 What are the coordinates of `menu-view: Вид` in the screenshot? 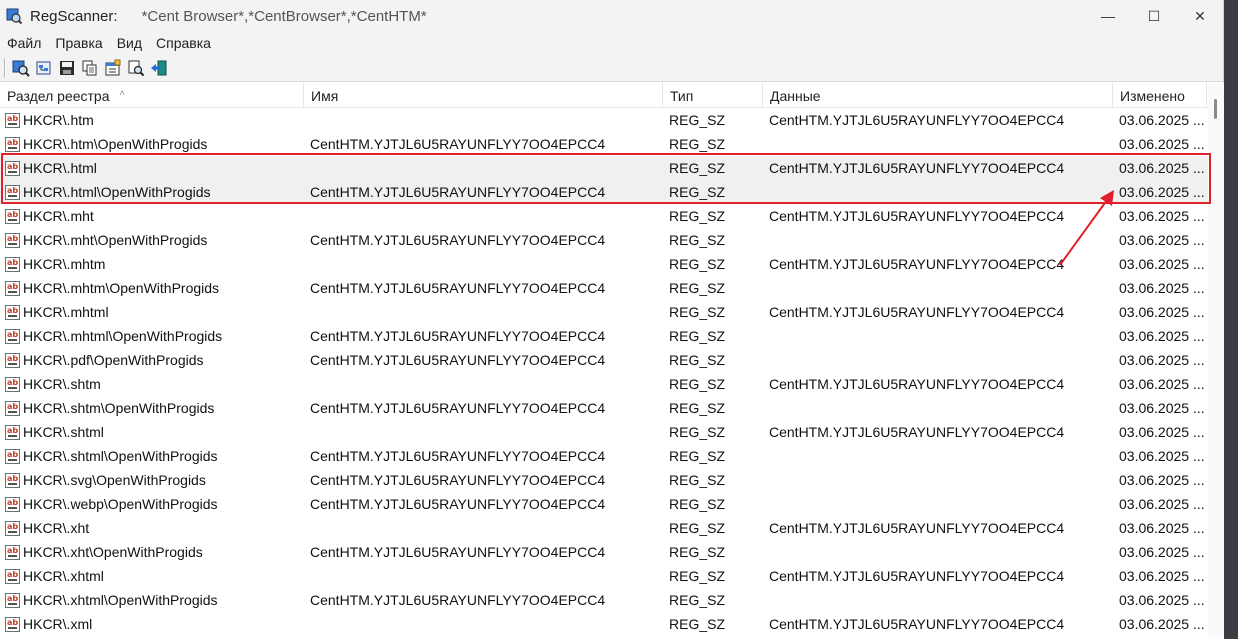 It's located at (129, 43).